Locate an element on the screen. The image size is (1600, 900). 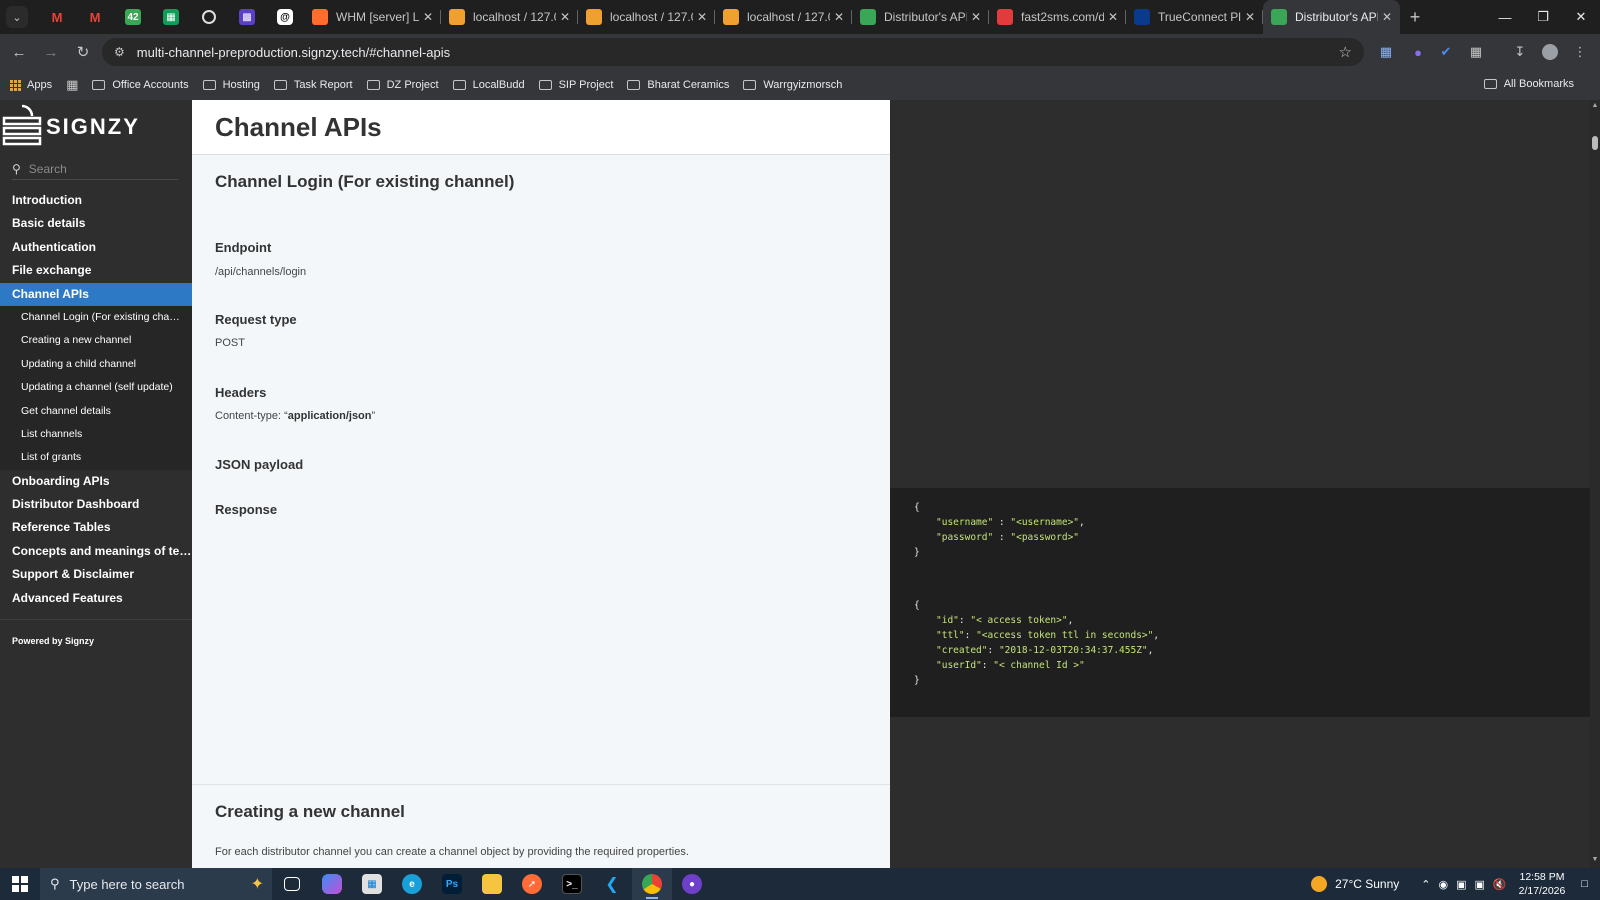
bookmark-folder: DZ Project is located at coordinates (402, 85).